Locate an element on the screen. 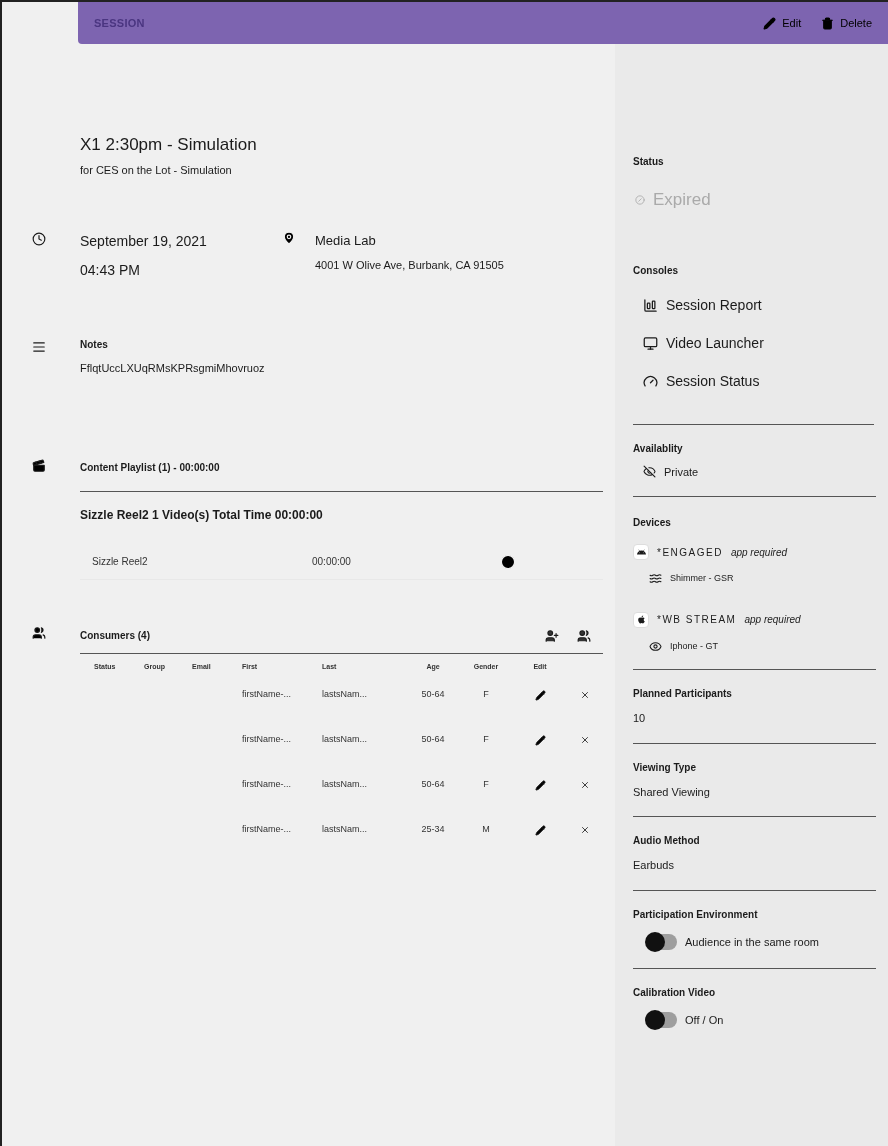 This screenshot has width=888, height=1146. section-label: Calibration Video is located at coordinates (675, 993).